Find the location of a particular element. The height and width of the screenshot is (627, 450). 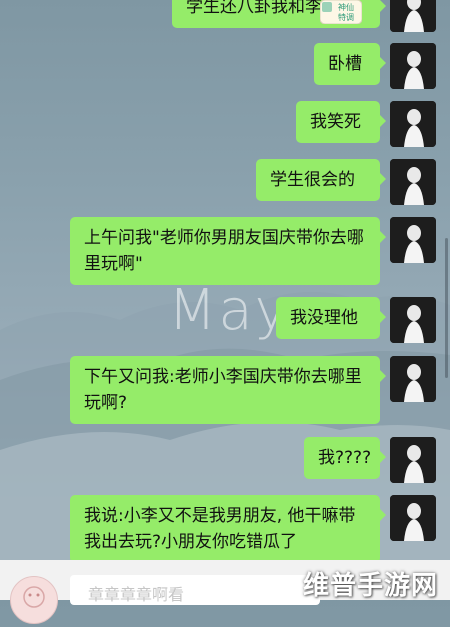

message-bubble: 学生很会的 is located at coordinates (321, 180).